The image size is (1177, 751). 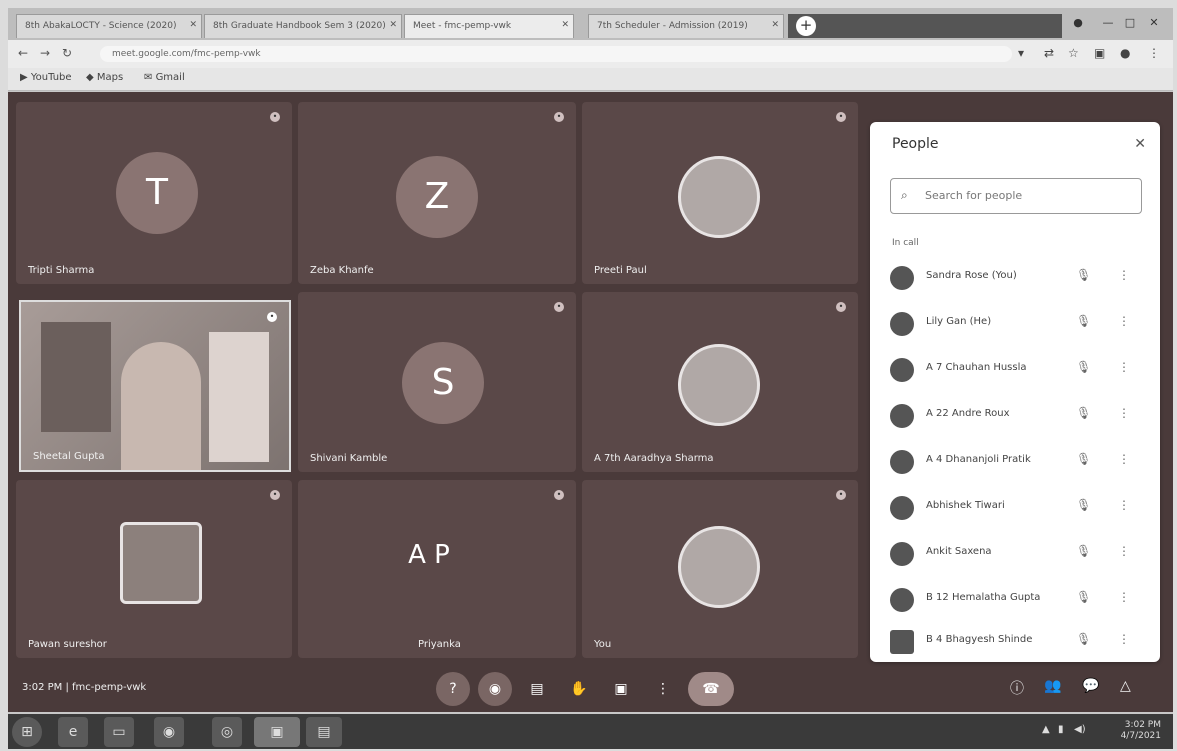 What do you see at coordinates (277, 732) in the screenshot?
I see `meet-window-icon: ▣` at bounding box center [277, 732].